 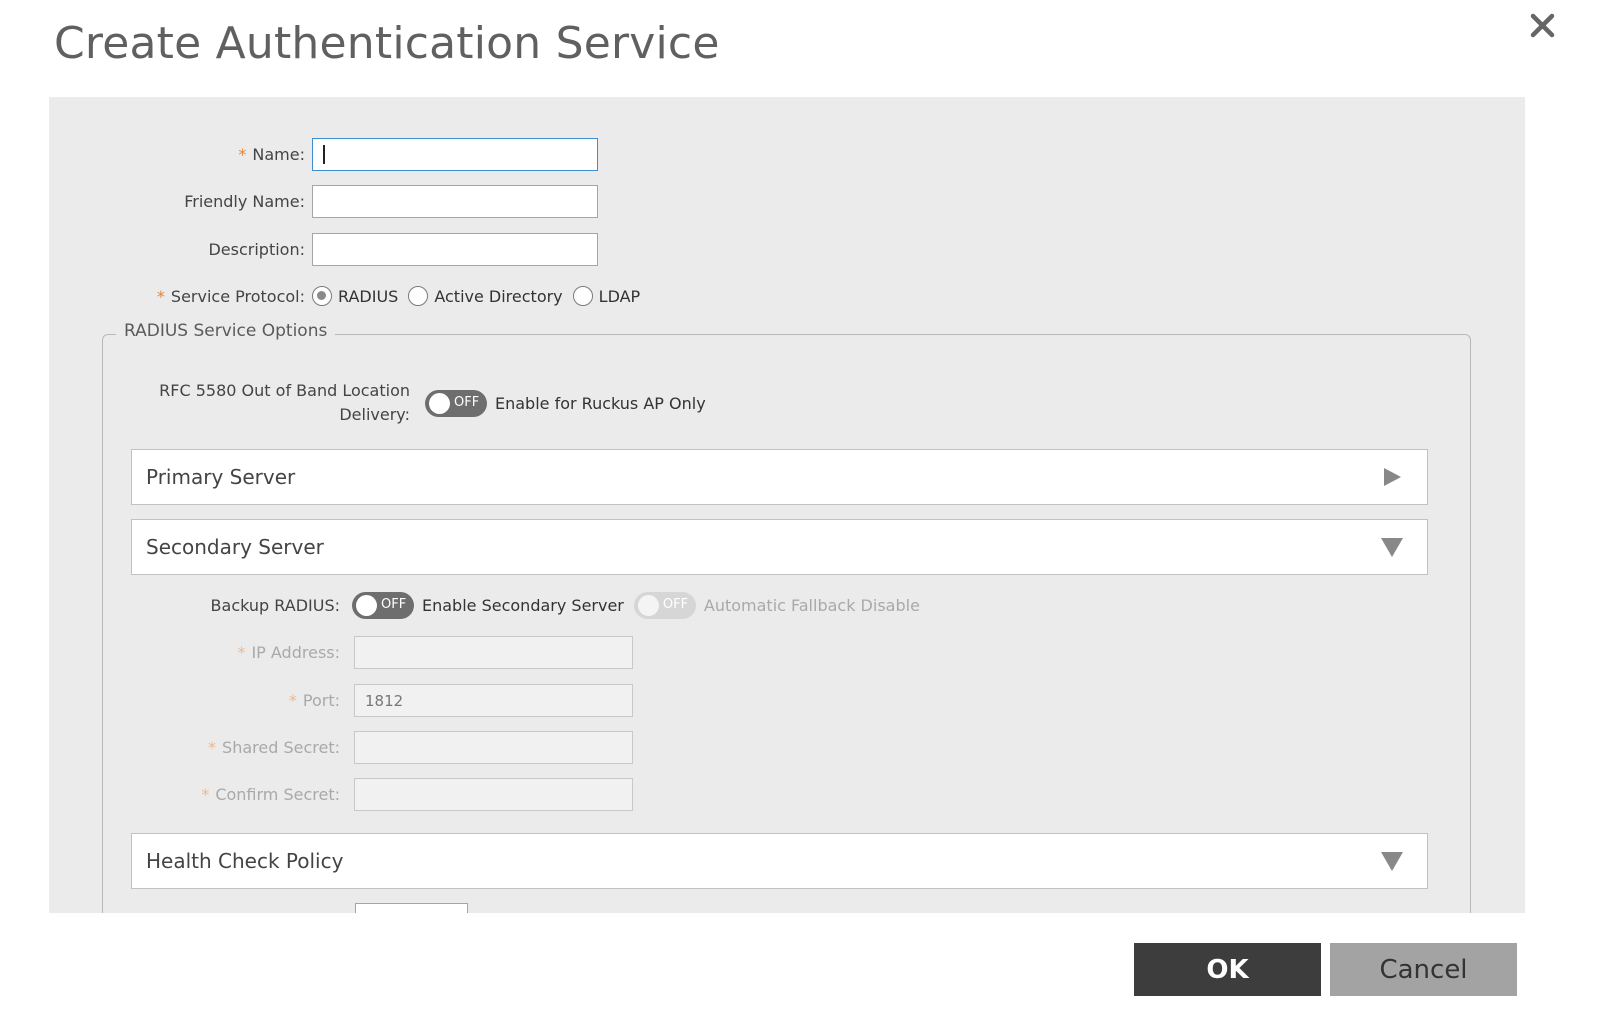 I want to click on radius-options-legend: RADIUS Service Options, so click(x=226, y=331).